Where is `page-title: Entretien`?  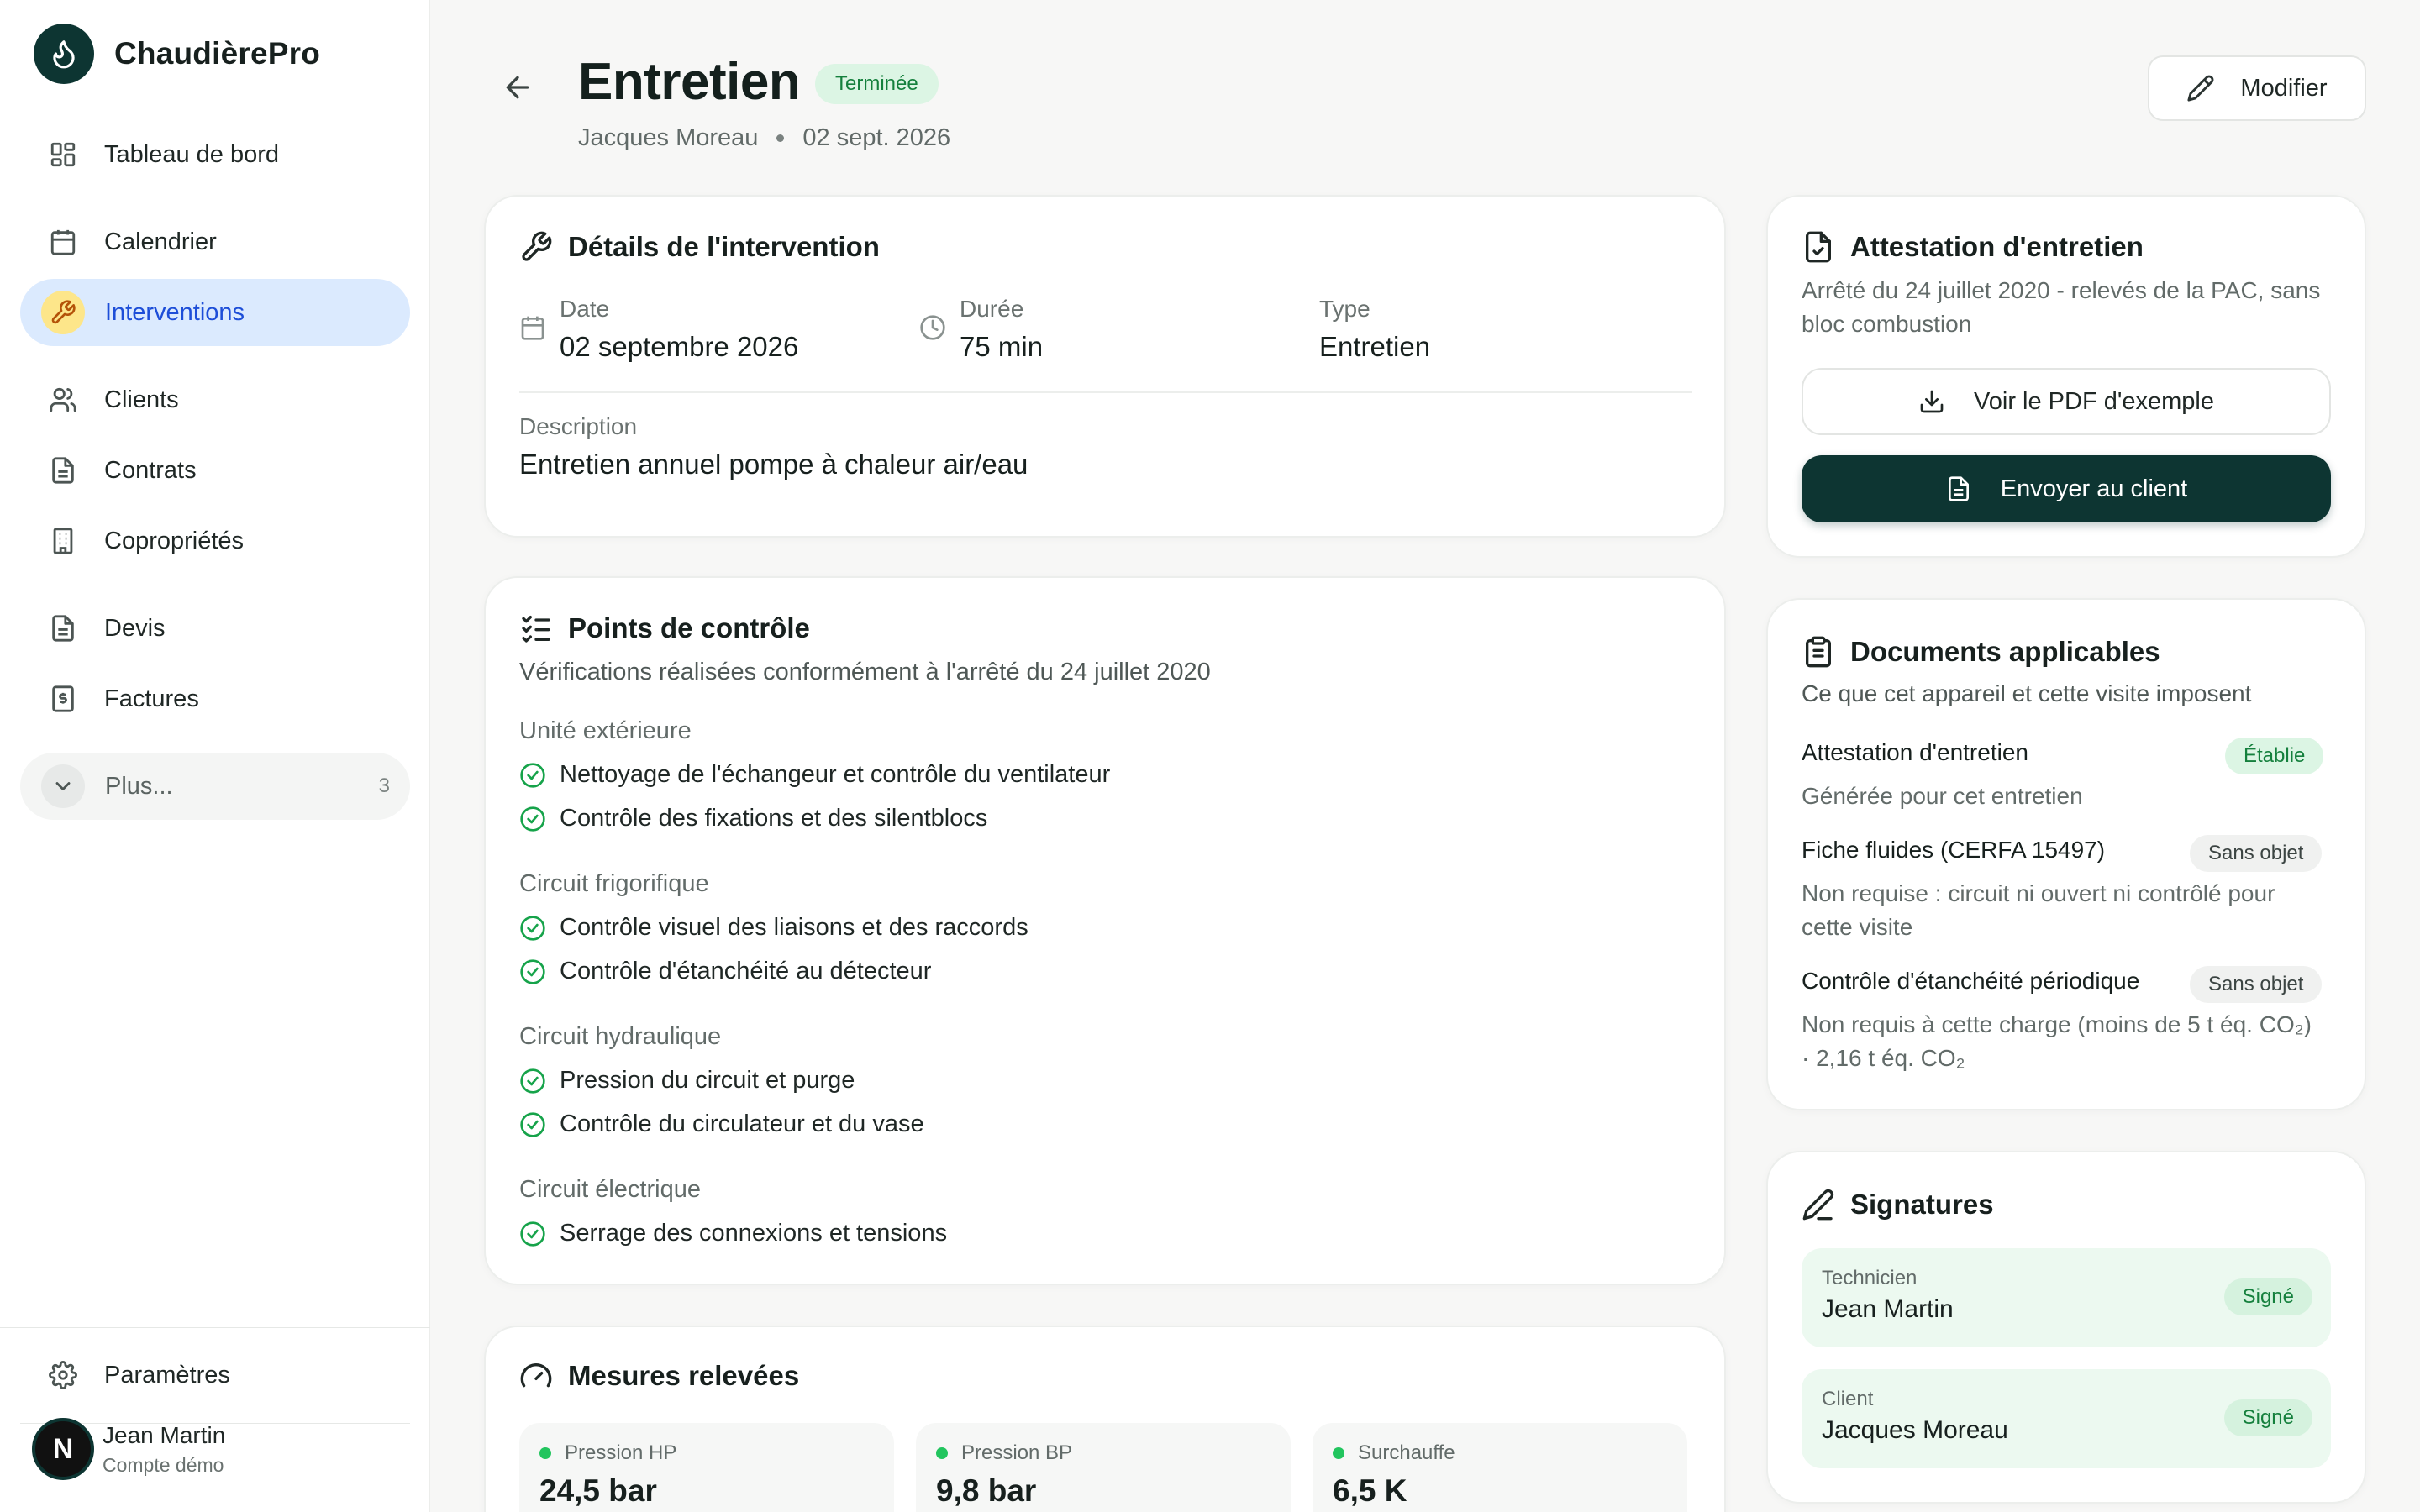 page-title: Entretien is located at coordinates (689, 82).